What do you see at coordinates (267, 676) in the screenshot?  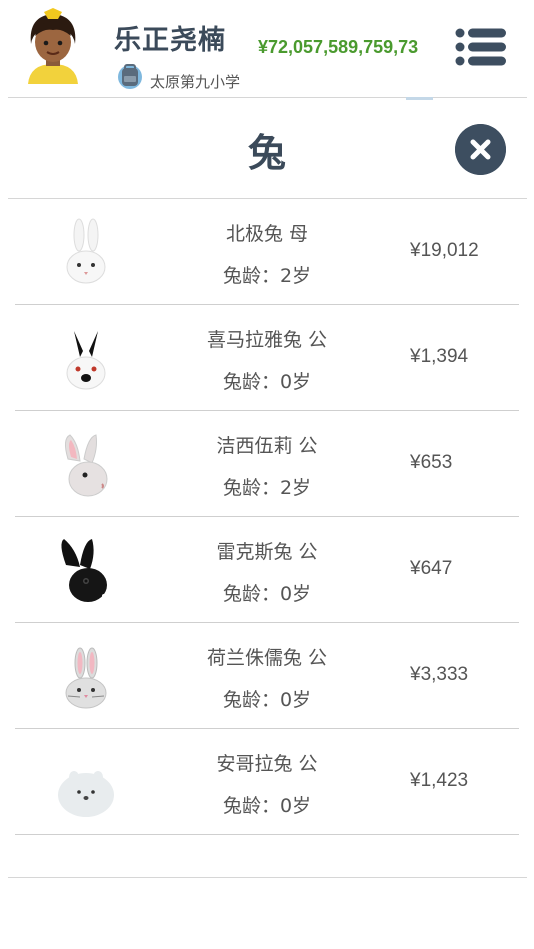 I see `list-item: 荷兰侏儒兔 公 兔龄：0岁 ¥3,333` at bounding box center [267, 676].